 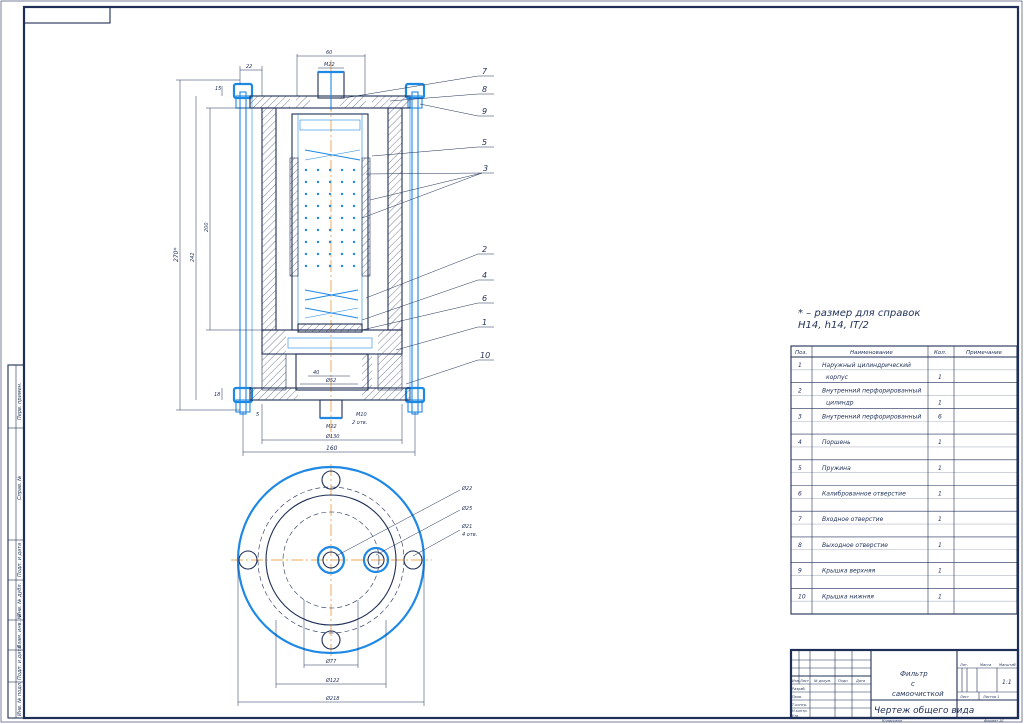 What do you see at coordinates (801, 353) in the screenshot?
I see `spec-header-pos: Поз.` at bounding box center [801, 353].